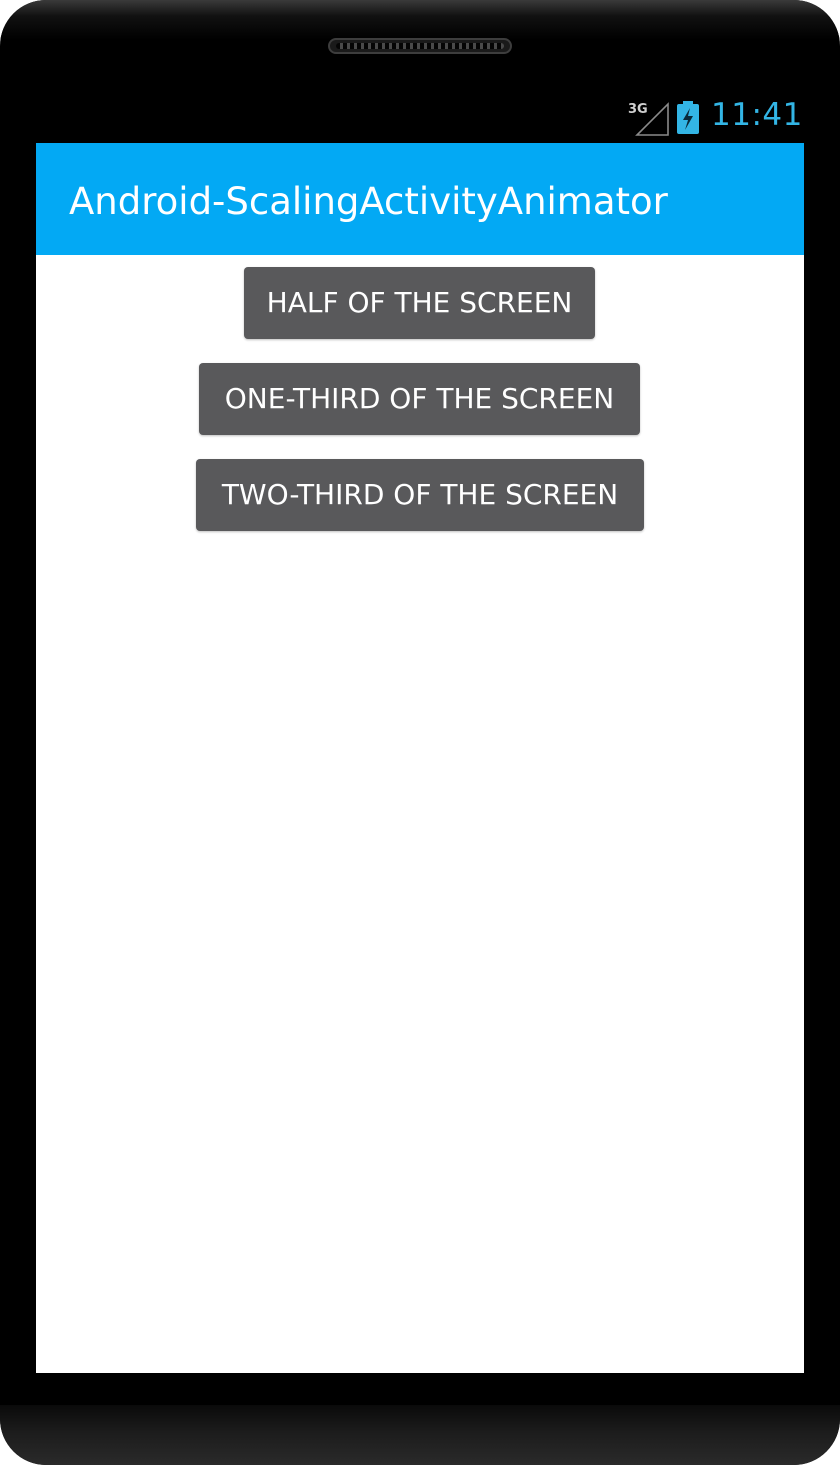 This screenshot has width=840, height=1465. Describe the element at coordinates (648, 119) in the screenshot. I see `cell-signal-icon: 3G` at that location.